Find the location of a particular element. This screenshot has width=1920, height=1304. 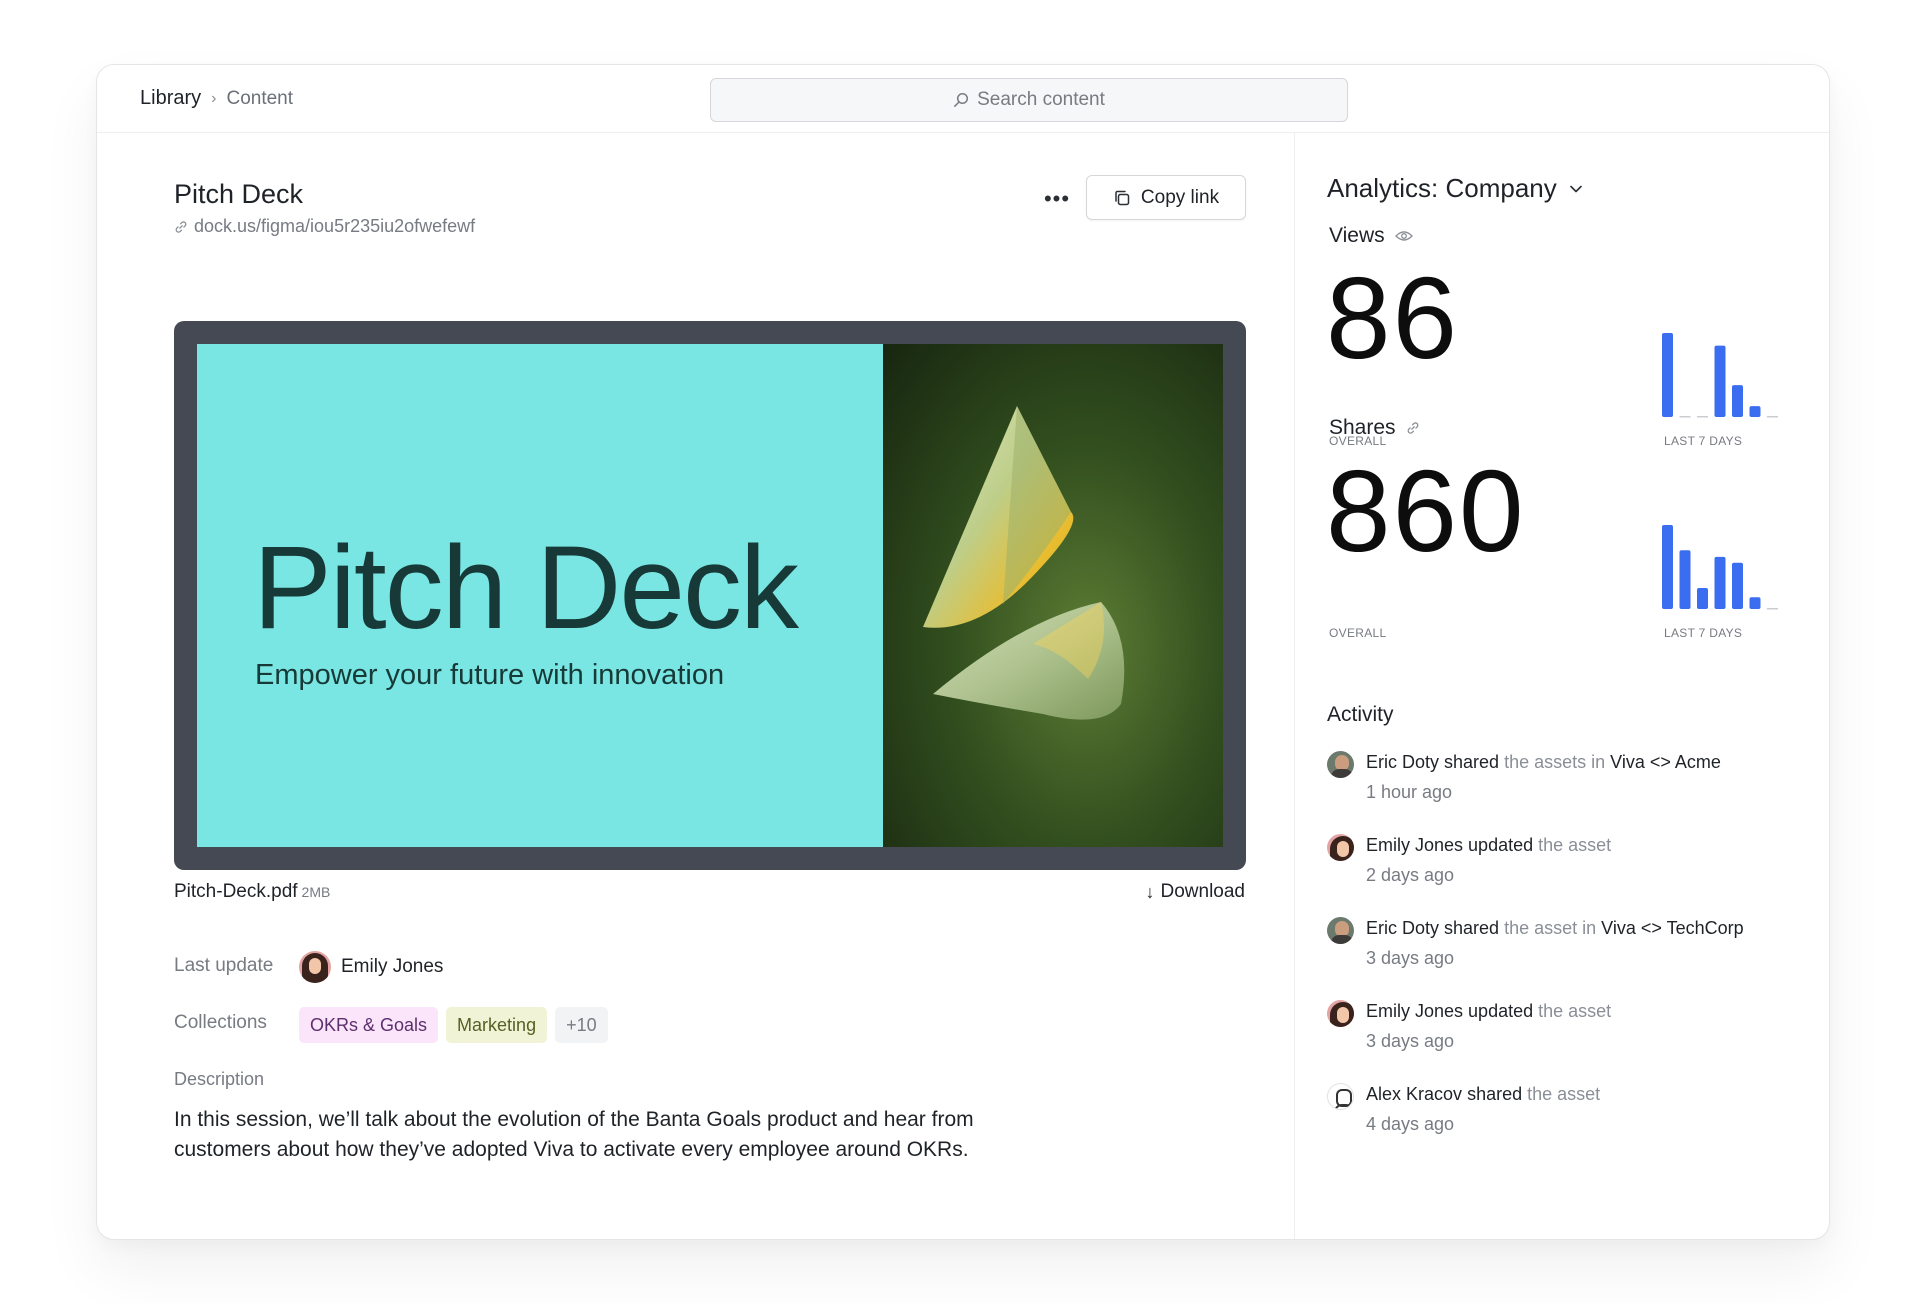

page-title: Pitch Deck is located at coordinates (239, 194).